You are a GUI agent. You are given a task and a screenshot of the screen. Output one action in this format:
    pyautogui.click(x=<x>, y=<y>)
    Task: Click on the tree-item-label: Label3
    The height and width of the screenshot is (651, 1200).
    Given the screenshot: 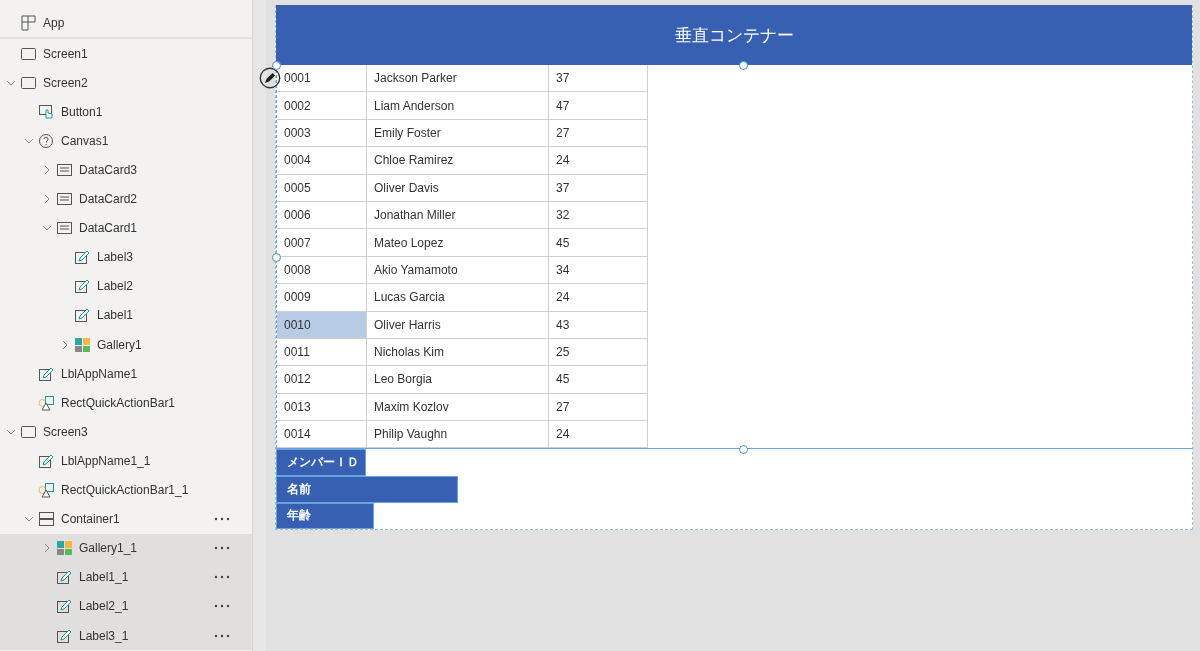 What is the action you would take?
    pyautogui.click(x=175, y=257)
    